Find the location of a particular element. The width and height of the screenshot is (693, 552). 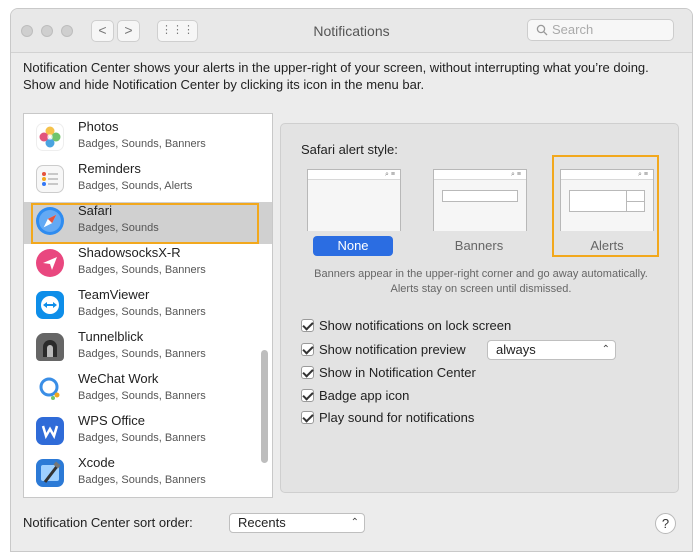

option-label: Badge app icon is located at coordinates (364, 395).